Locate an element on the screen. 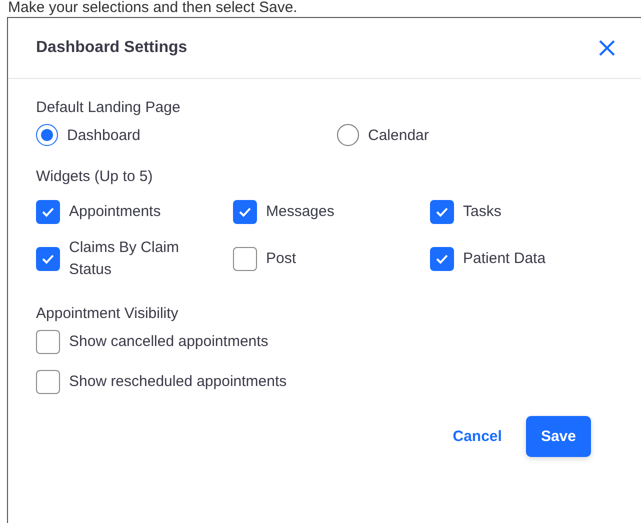  section-label: Appointment Visibility is located at coordinates (108, 313).